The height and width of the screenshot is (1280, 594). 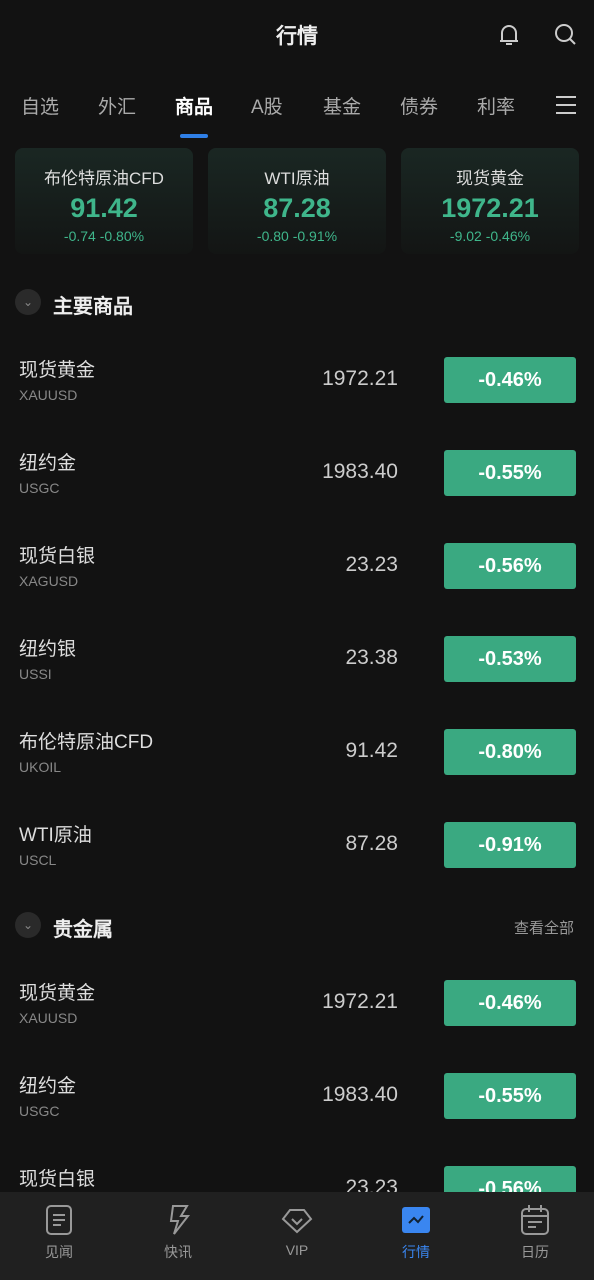 I want to click on document-icon, so click(x=59, y=1220).